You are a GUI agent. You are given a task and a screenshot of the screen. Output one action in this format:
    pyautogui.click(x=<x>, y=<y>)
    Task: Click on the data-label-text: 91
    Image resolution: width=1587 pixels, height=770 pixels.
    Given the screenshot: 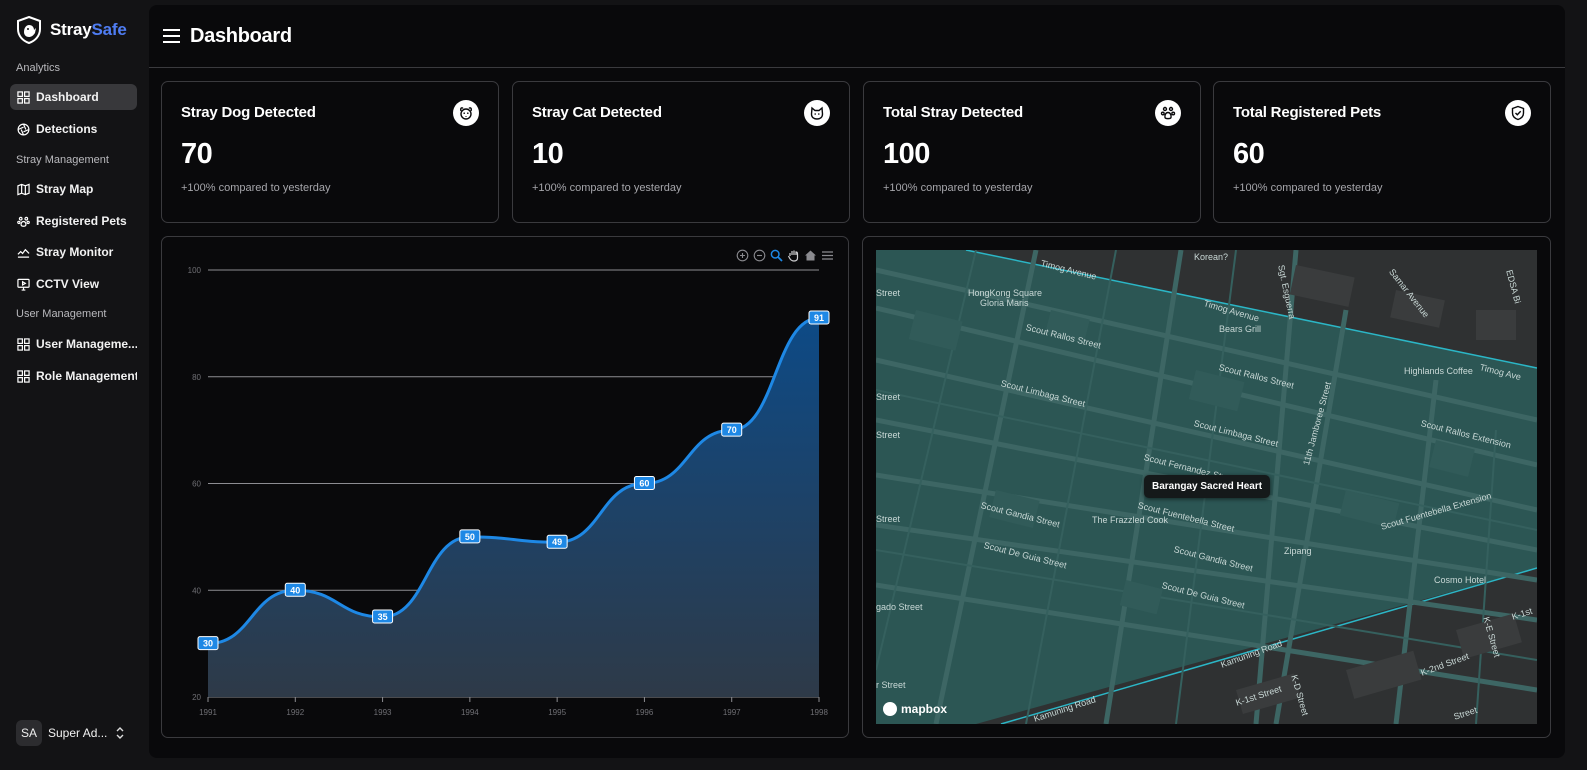 What is the action you would take?
    pyautogui.click(x=819, y=318)
    